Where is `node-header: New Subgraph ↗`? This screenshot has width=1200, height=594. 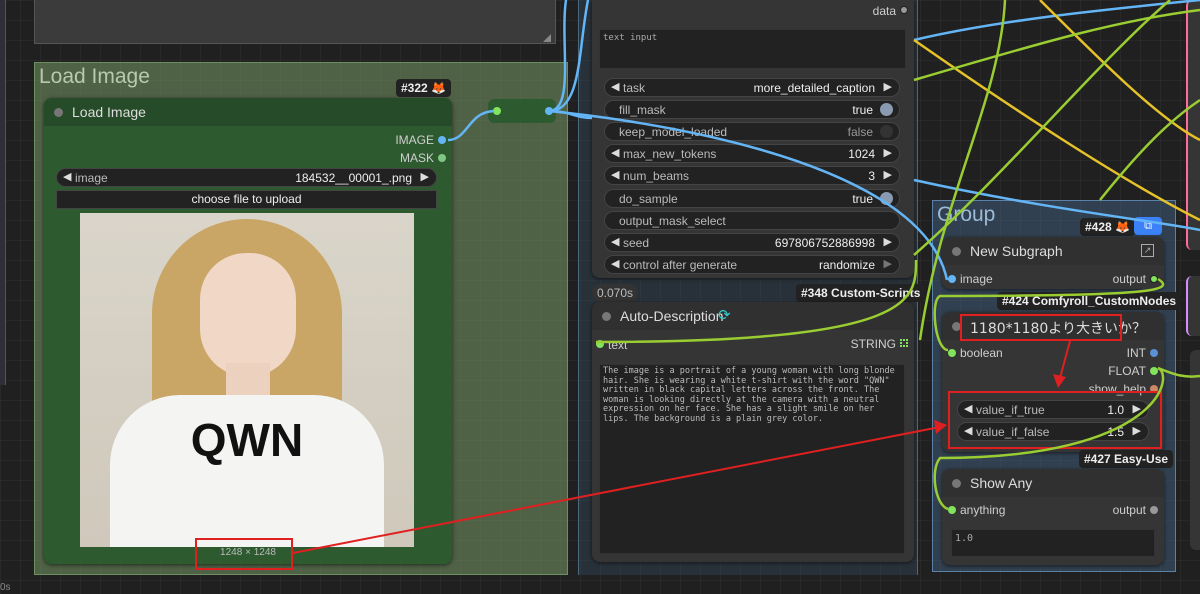 node-header: New Subgraph ↗ is located at coordinates (1053, 251).